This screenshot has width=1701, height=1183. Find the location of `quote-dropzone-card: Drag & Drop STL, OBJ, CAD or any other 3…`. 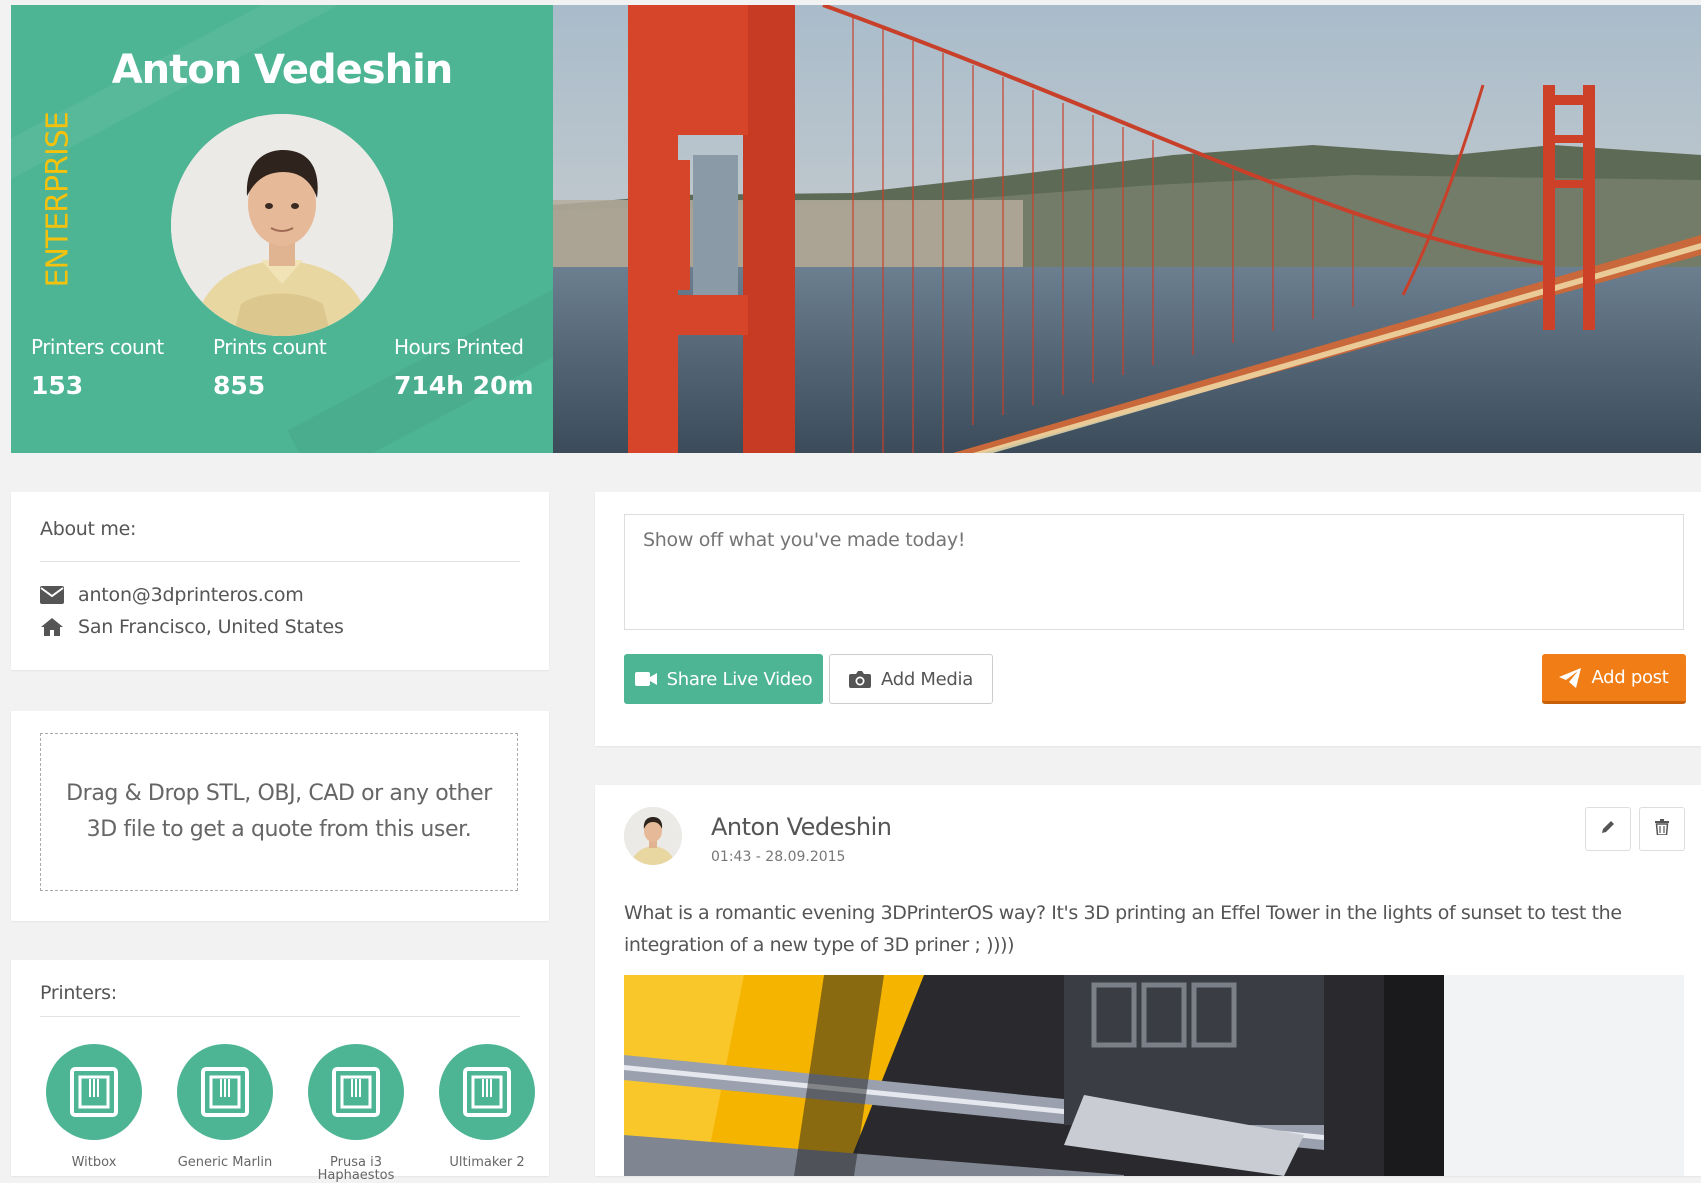

quote-dropzone-card: Drag & Drop STL, OBJ, CAD or any other 3… is located at coordinates (280, 816).